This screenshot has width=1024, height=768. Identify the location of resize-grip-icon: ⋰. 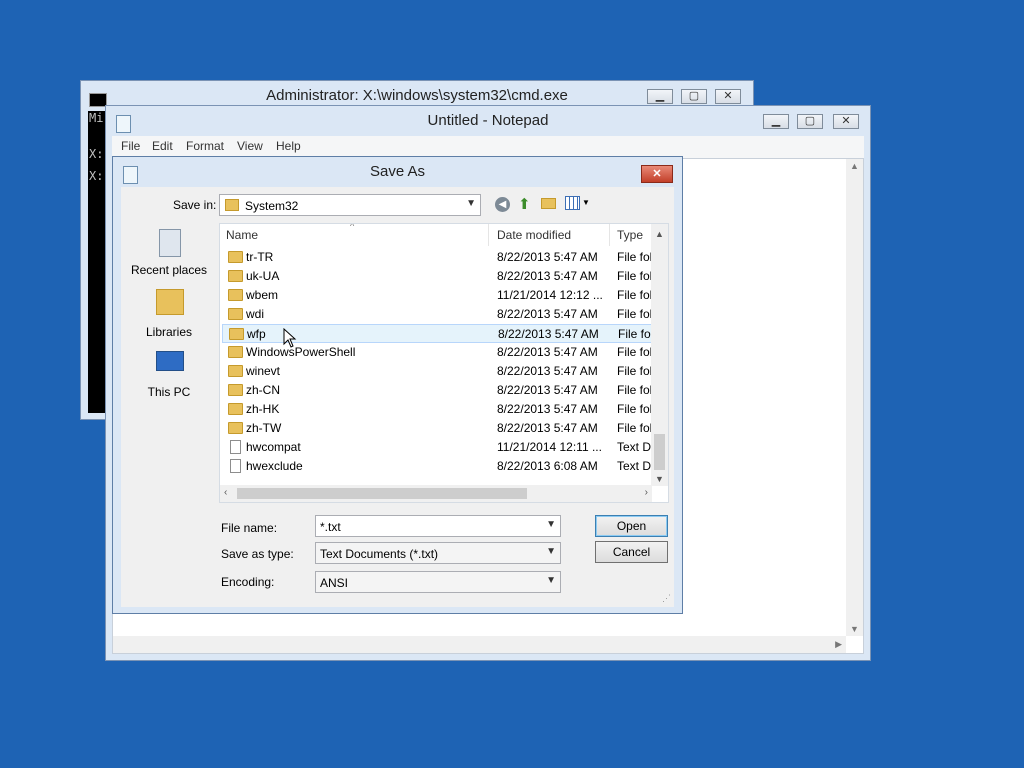
(666, 598).